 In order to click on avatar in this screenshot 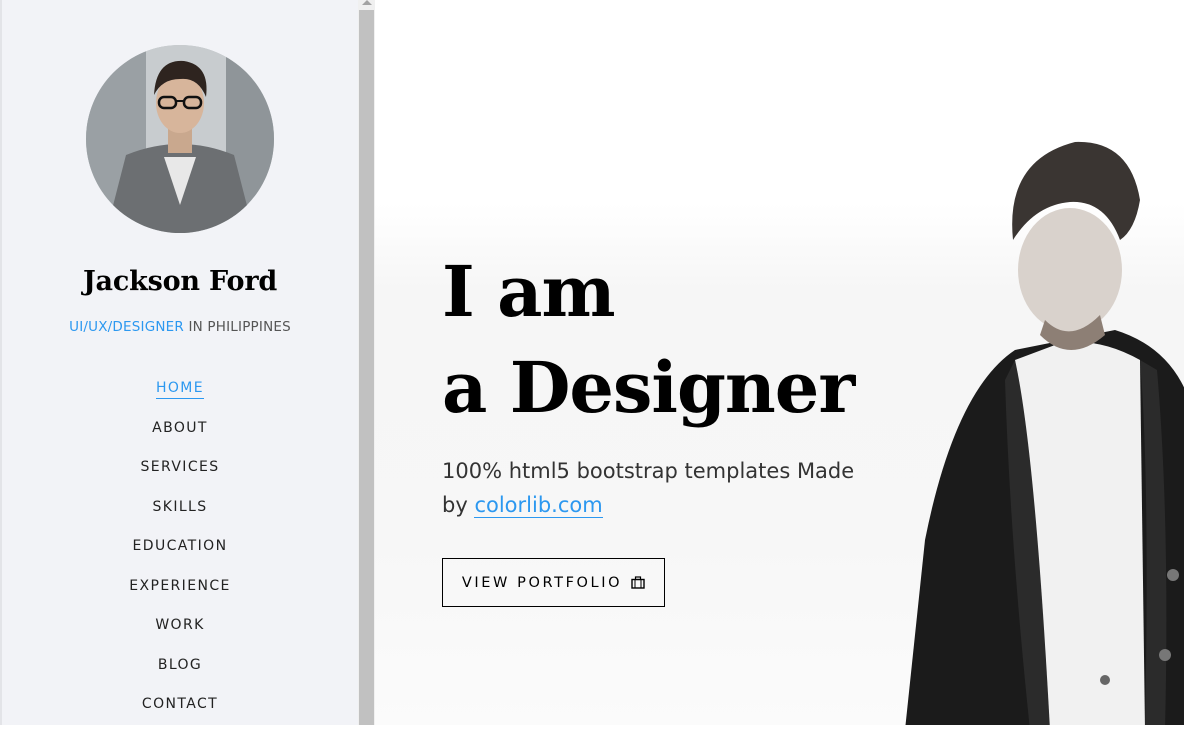, I will do `click(180, 139)`.